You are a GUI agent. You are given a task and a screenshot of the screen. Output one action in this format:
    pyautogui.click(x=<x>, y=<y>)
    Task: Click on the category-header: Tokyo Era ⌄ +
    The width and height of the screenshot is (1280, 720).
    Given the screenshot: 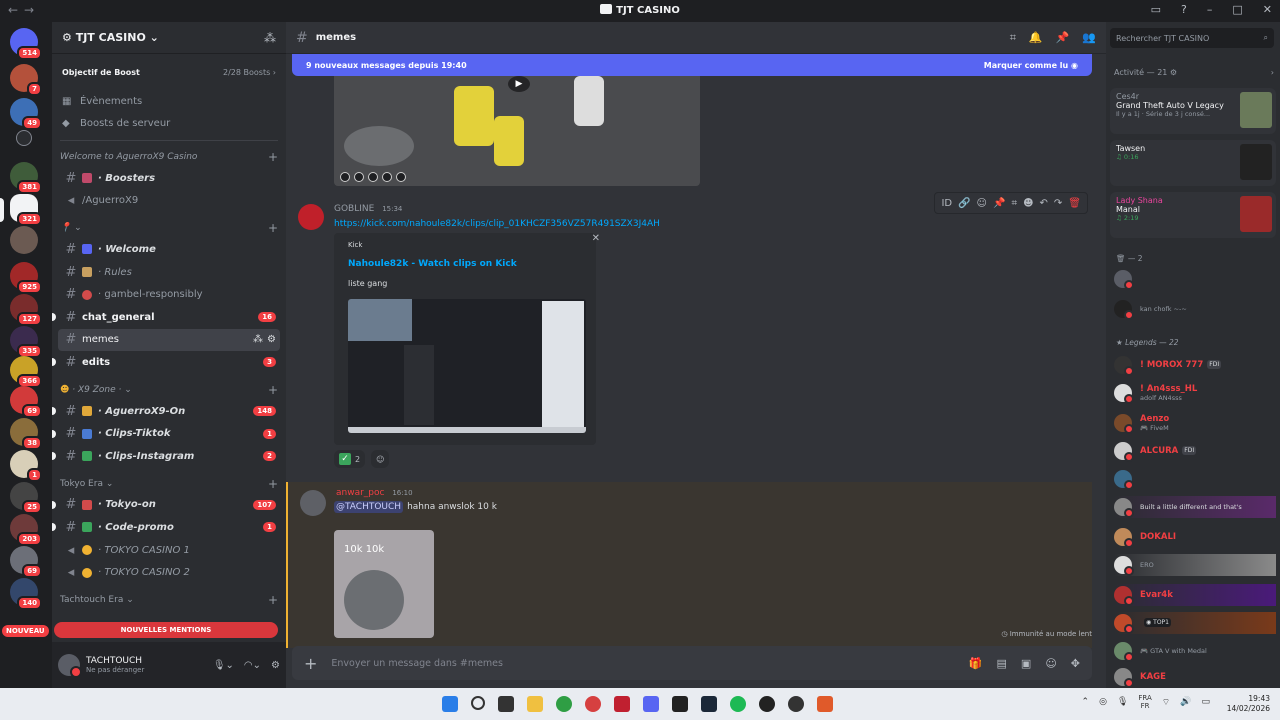 What is the action you would take?
    pyautogui.click(x=169, y=484)
    